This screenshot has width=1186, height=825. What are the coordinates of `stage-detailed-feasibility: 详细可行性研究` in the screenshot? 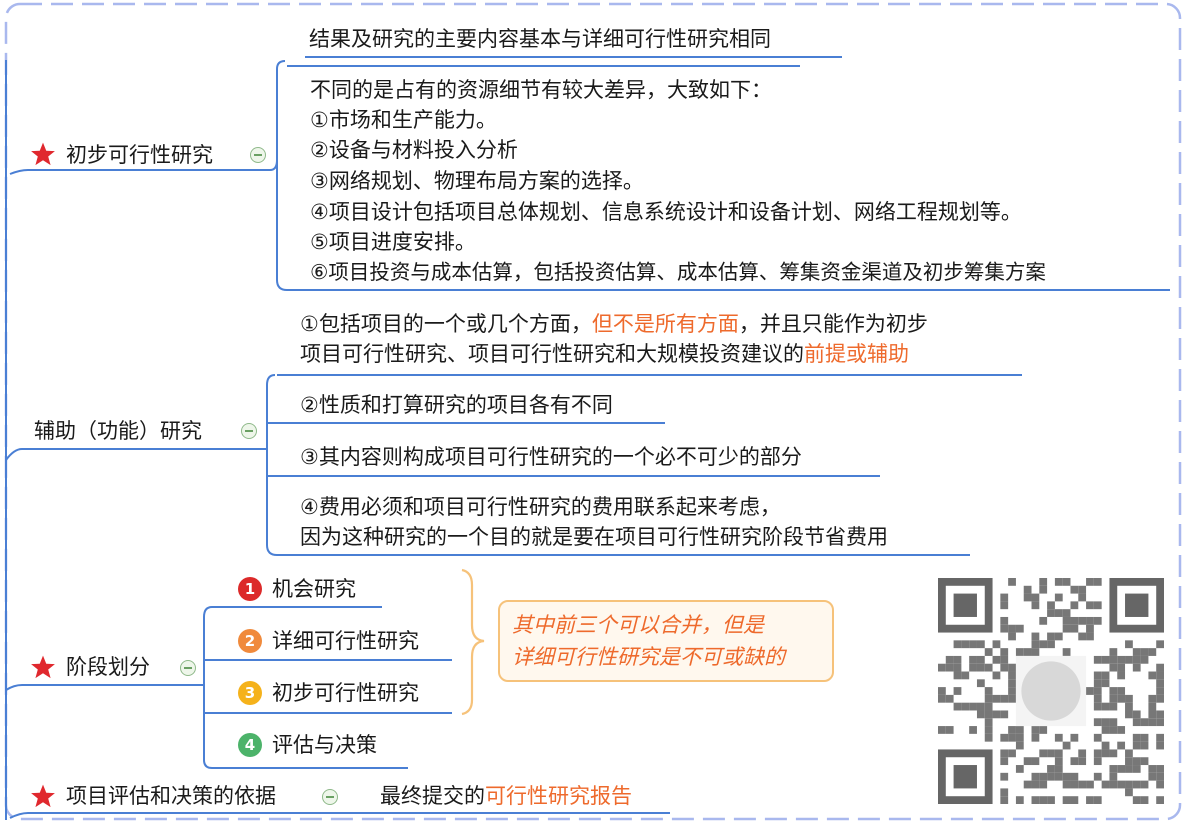 It's located at (345, 641).